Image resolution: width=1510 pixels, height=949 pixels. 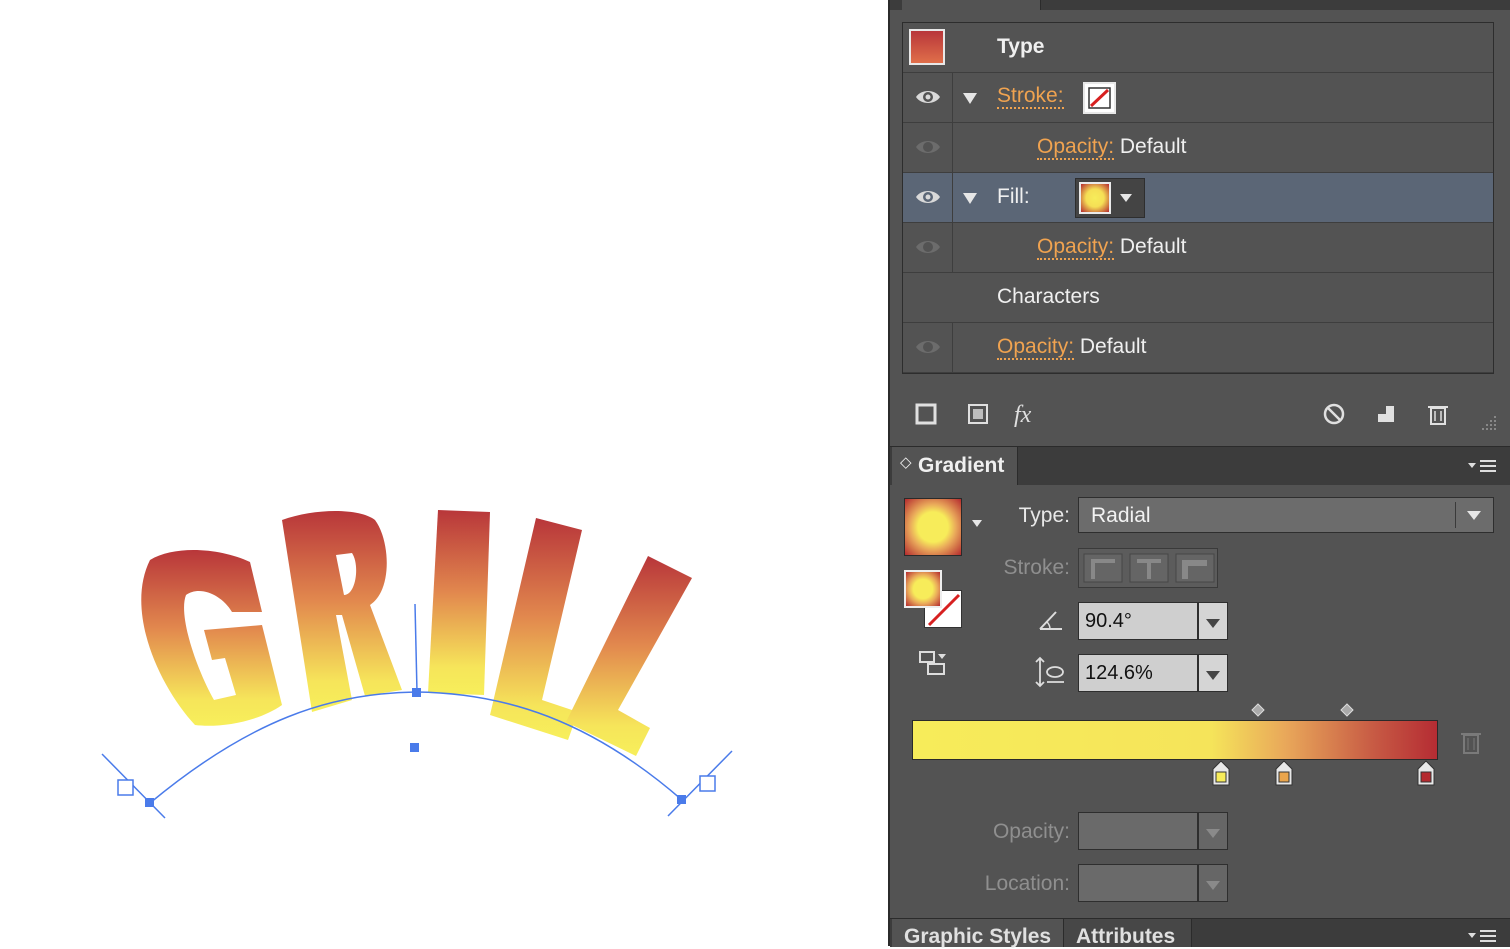 What do you see at coordinates (1138, 831) in the screenshot?
I see `opacity-input` at bounding box center [1138, 831].